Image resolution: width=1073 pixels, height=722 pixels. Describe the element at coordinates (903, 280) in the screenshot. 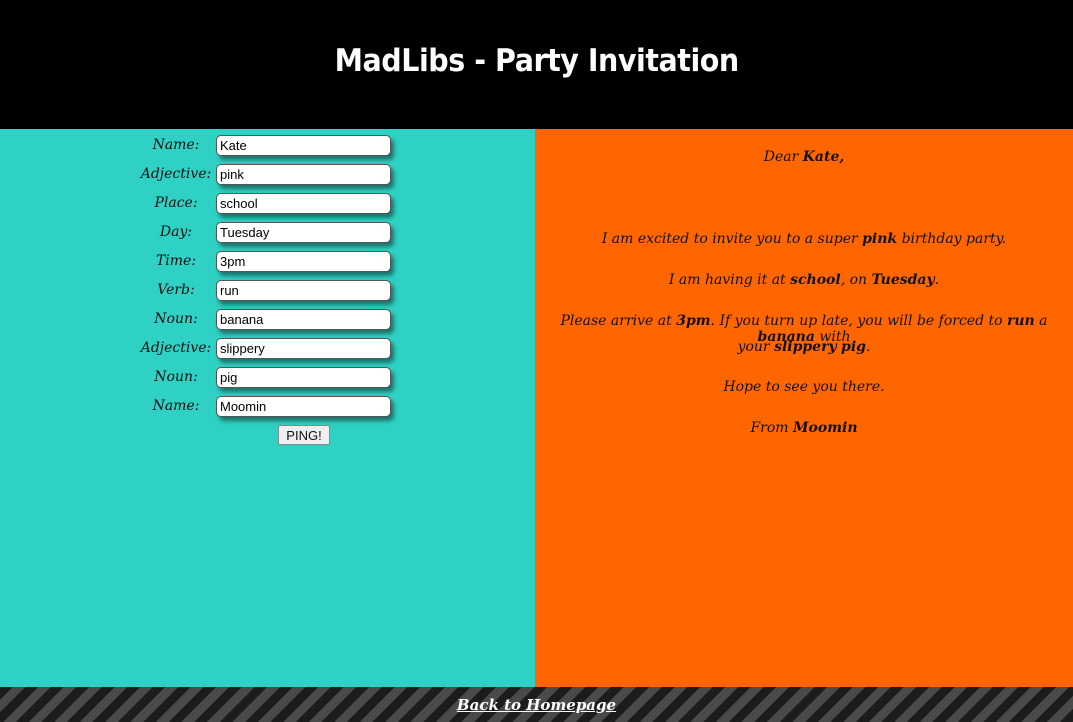

I see `letter-word: Tuesday` at that location.